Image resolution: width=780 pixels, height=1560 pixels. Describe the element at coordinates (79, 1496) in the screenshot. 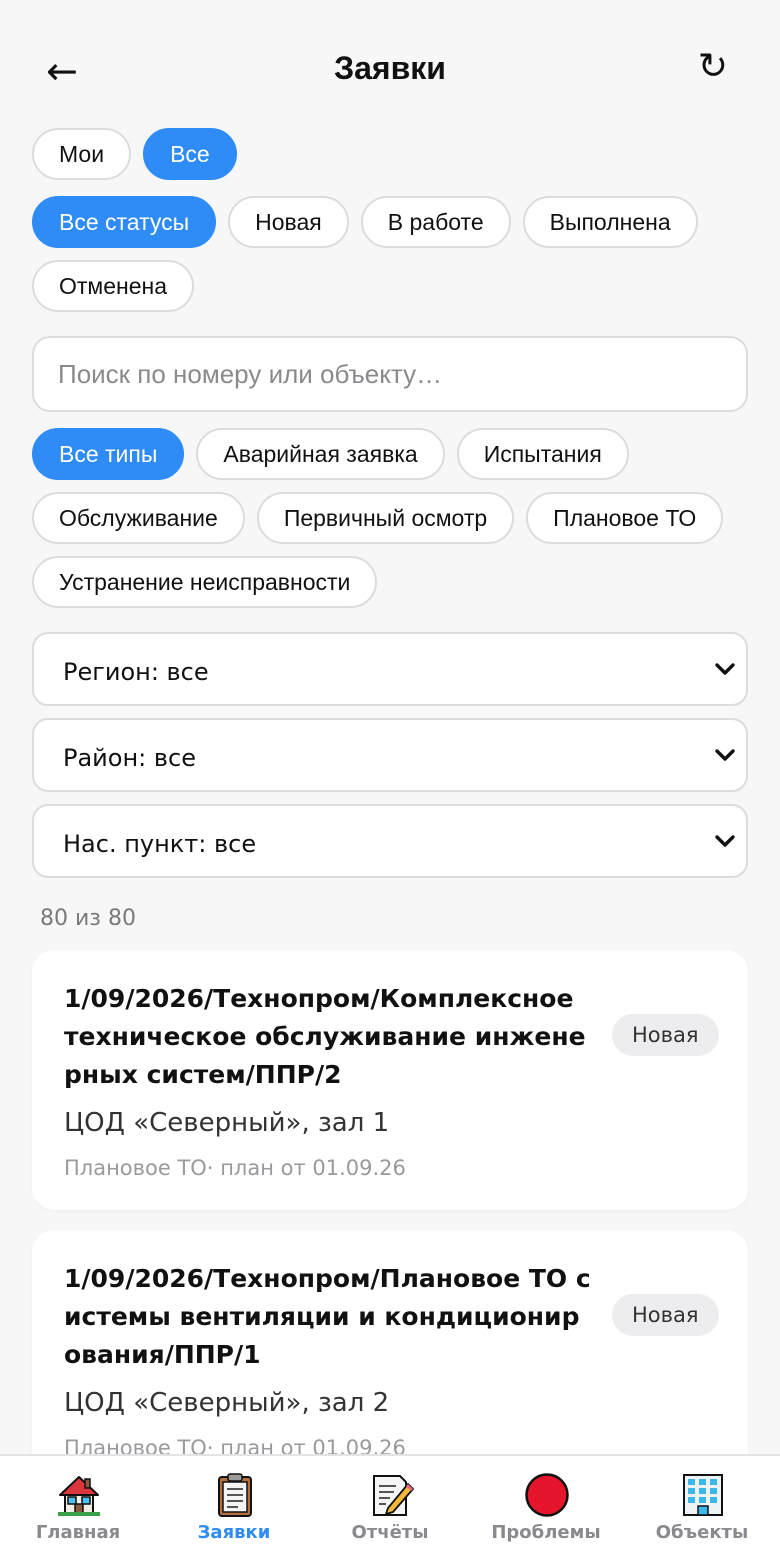

I see `house-icon` at that location.